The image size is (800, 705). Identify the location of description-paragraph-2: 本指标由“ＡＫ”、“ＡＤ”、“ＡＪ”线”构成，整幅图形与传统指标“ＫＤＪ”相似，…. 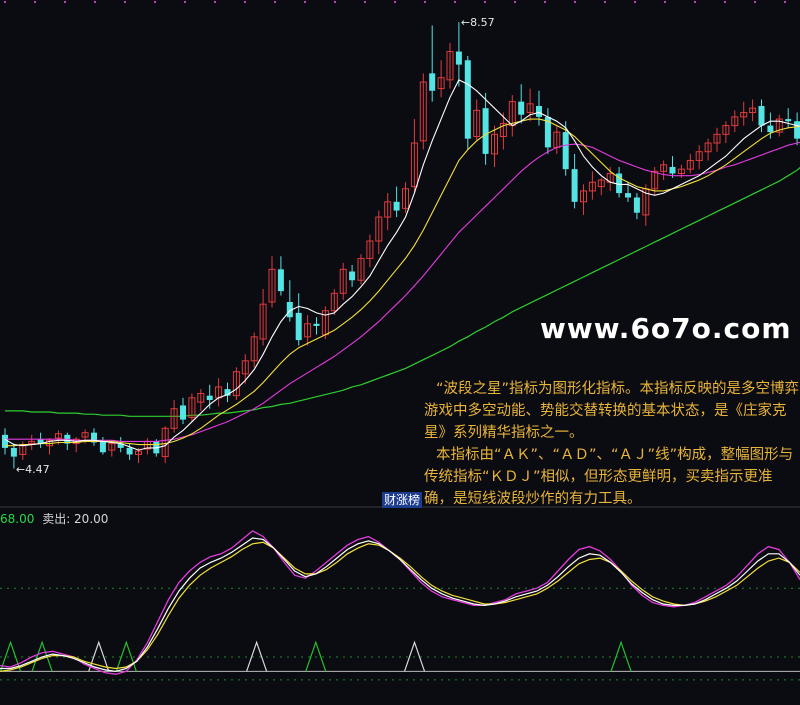
(609, 477).